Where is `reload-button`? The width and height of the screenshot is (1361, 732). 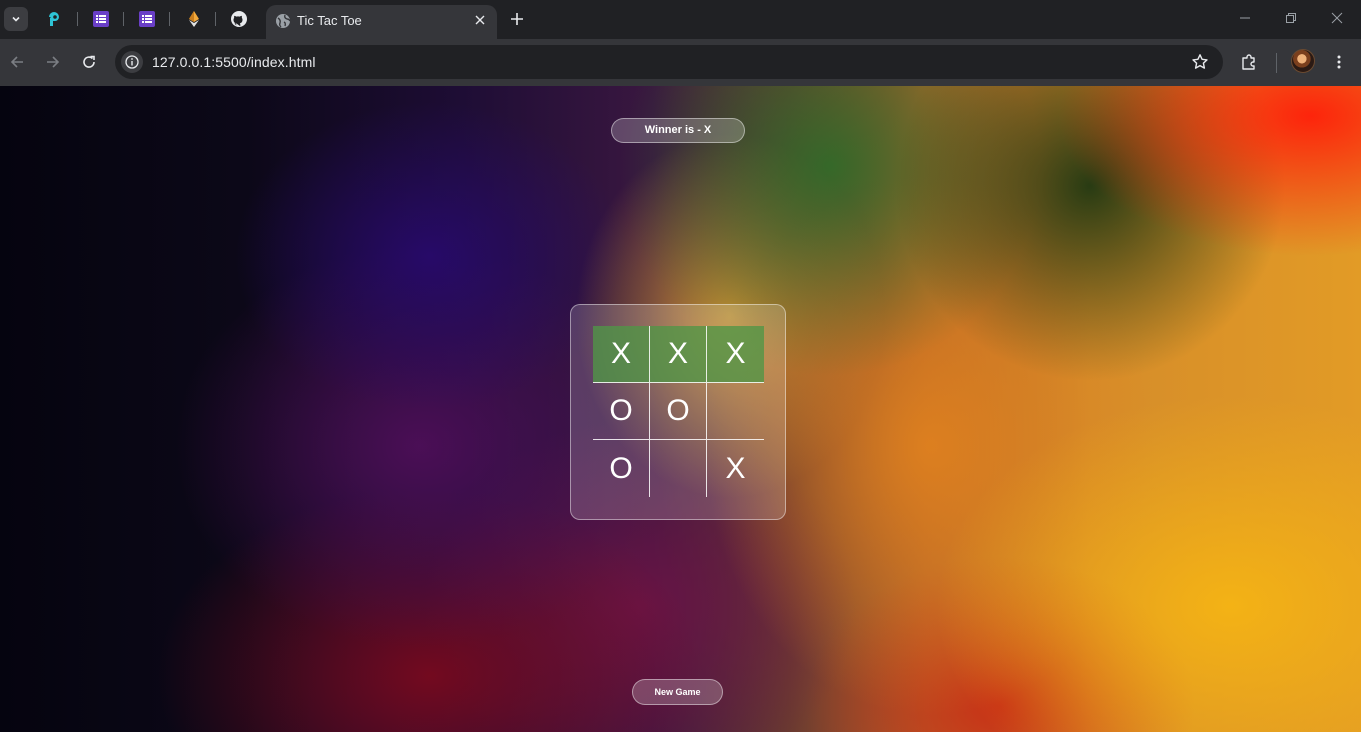 reload-button is located at coordinates (89, 62).